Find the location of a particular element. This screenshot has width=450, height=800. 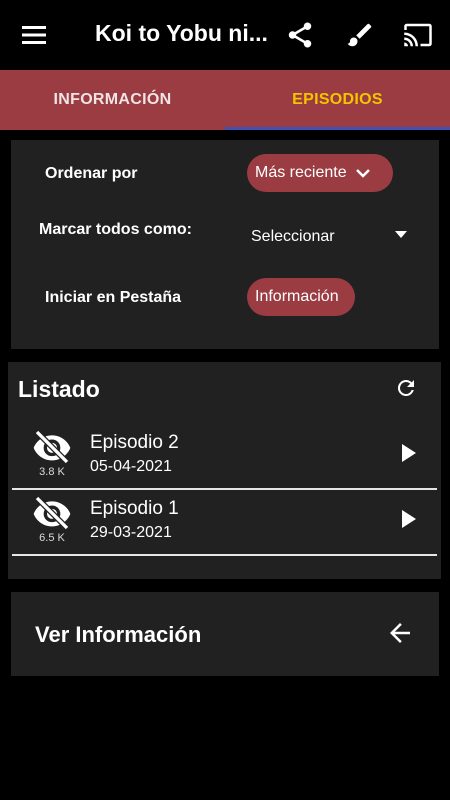

share-icon is located at coordinates (300, 35).